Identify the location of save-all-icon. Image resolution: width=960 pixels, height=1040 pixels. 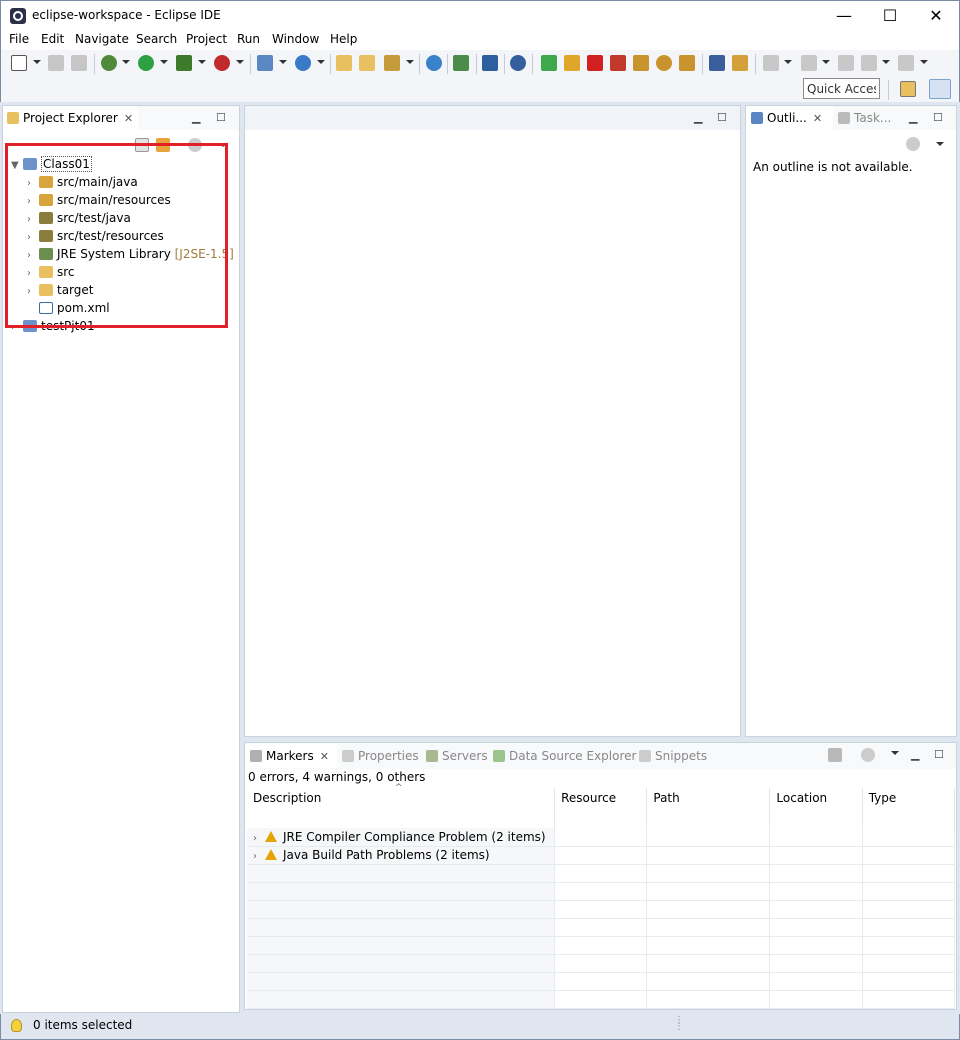
(79, 63).